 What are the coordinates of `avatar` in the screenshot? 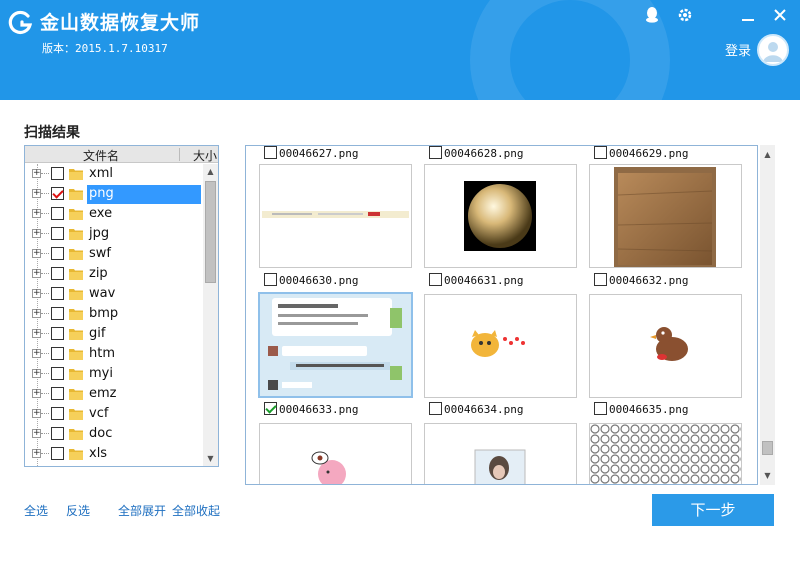 It's located at (773, 50).